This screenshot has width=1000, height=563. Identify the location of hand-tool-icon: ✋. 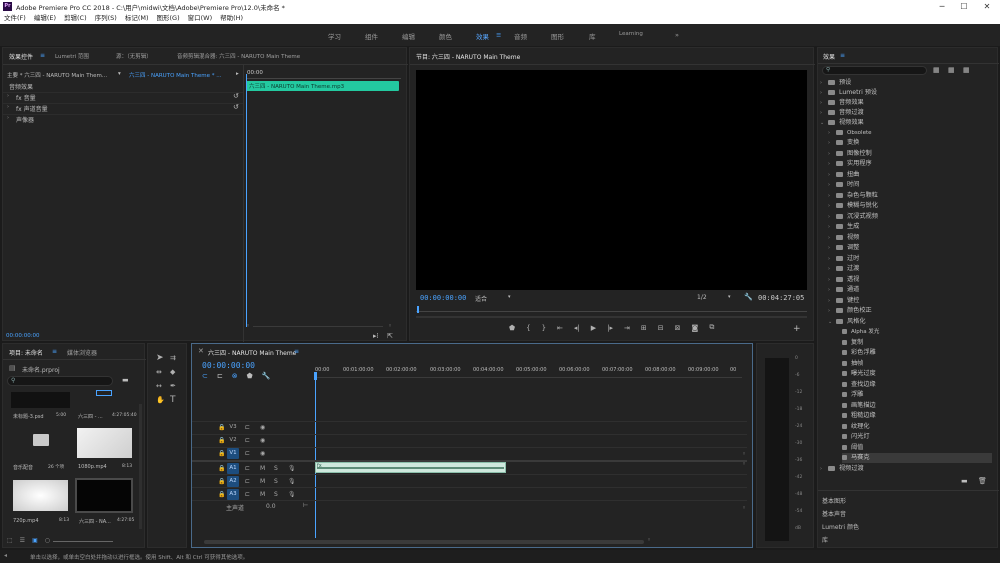
(160, 400).